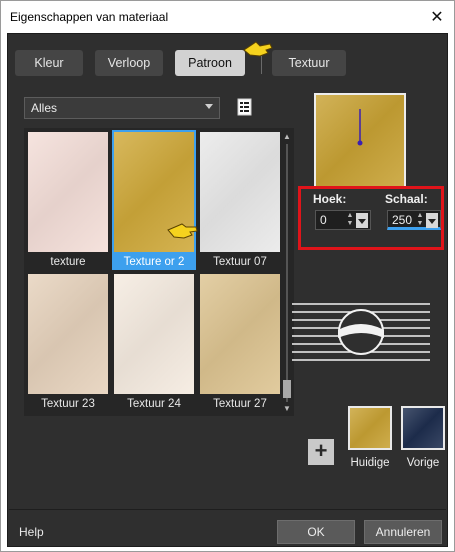 The width and height of the screenshot is (455, 552). I want to click on pattern-tile-textuur-24: Textuur 24, so click(154, 342).